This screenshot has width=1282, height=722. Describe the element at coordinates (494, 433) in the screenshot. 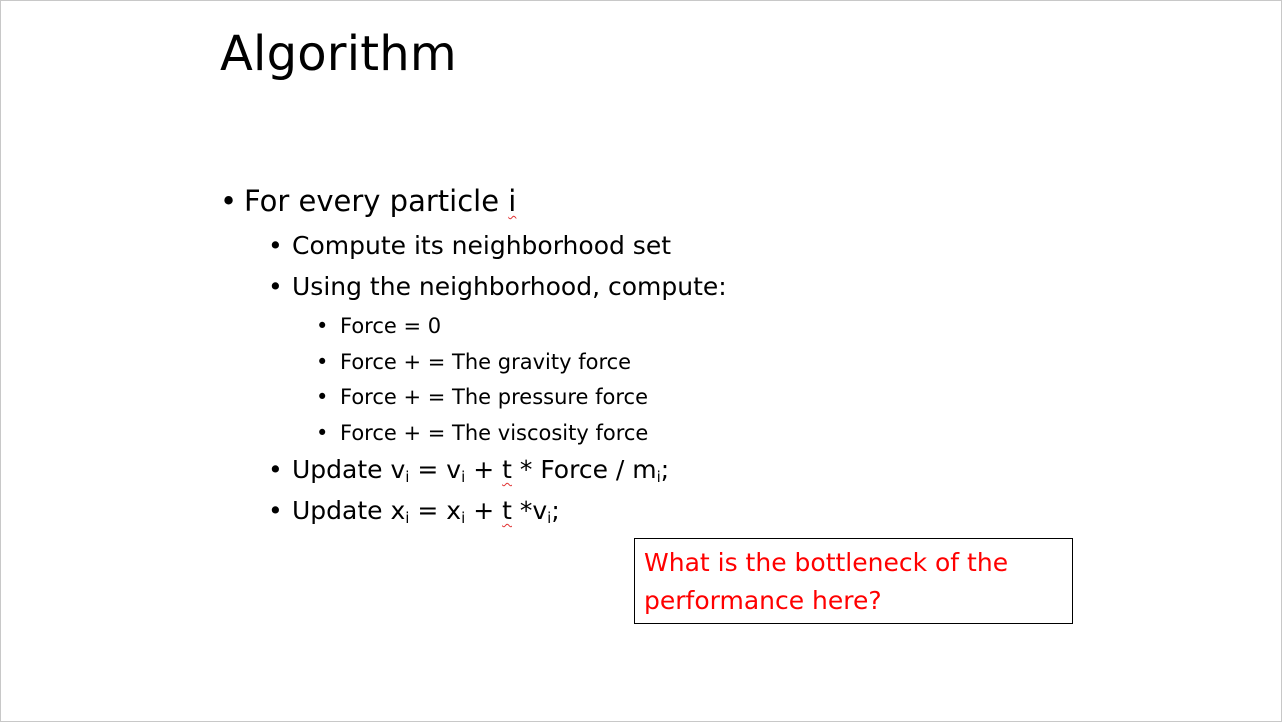

I see `bullet-text: Force + = The viscosity force` at that location.